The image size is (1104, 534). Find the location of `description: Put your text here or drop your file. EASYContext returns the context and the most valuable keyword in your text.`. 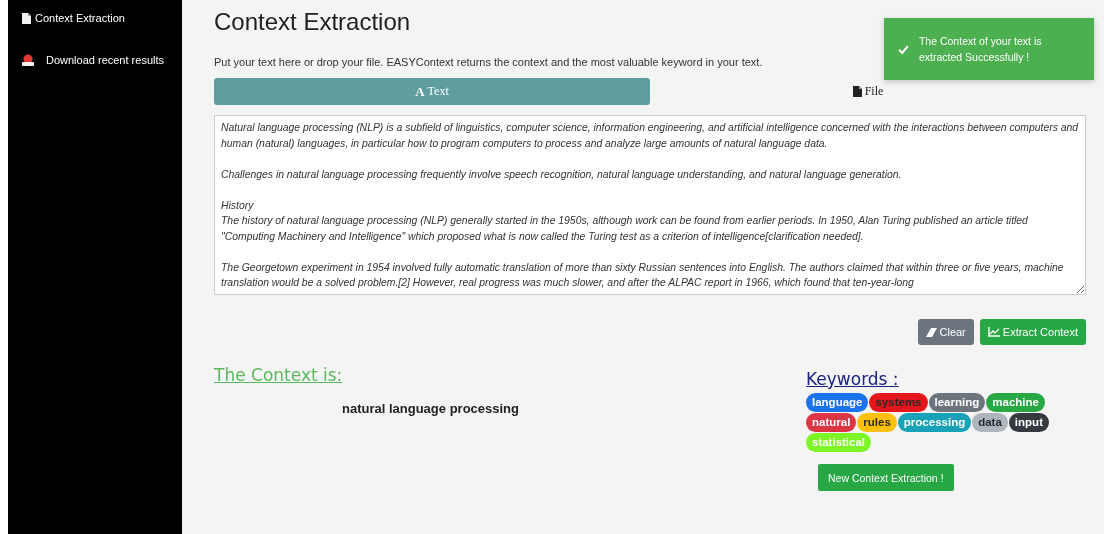

description: Put your text here or drop your file. EASYContext returns the context and the most valuable keyword in your text. is located at coordinates (488, 62).